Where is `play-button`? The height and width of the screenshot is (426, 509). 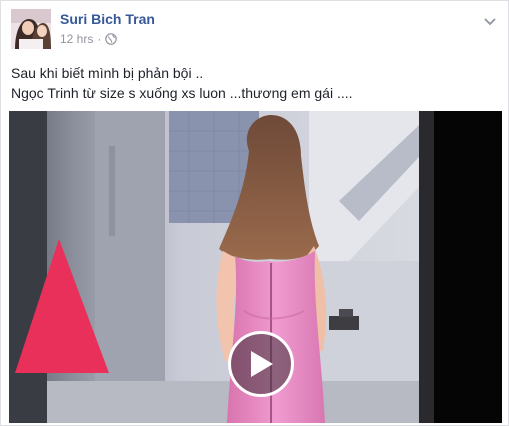
play-button is located at coordinates (261, 364).